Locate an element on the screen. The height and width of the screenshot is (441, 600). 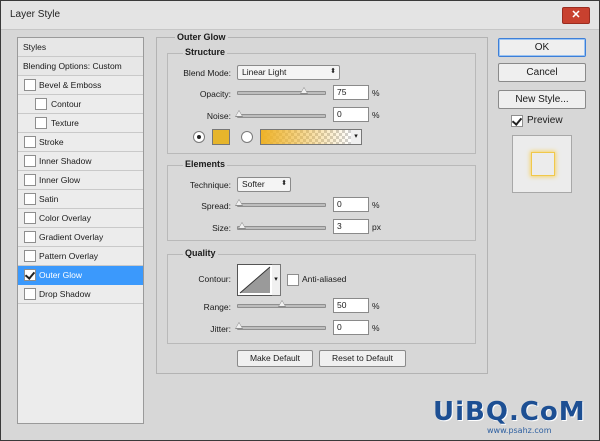
opacity-slider is located at coordinates (281, 91).